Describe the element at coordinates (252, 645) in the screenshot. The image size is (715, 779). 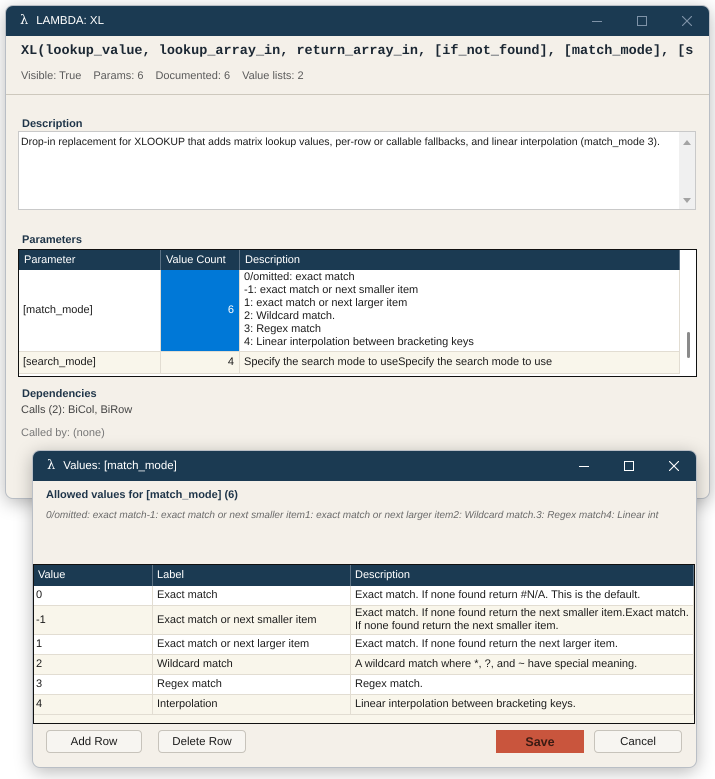
I see `table-cell: Exact match or next larger item` at that location.